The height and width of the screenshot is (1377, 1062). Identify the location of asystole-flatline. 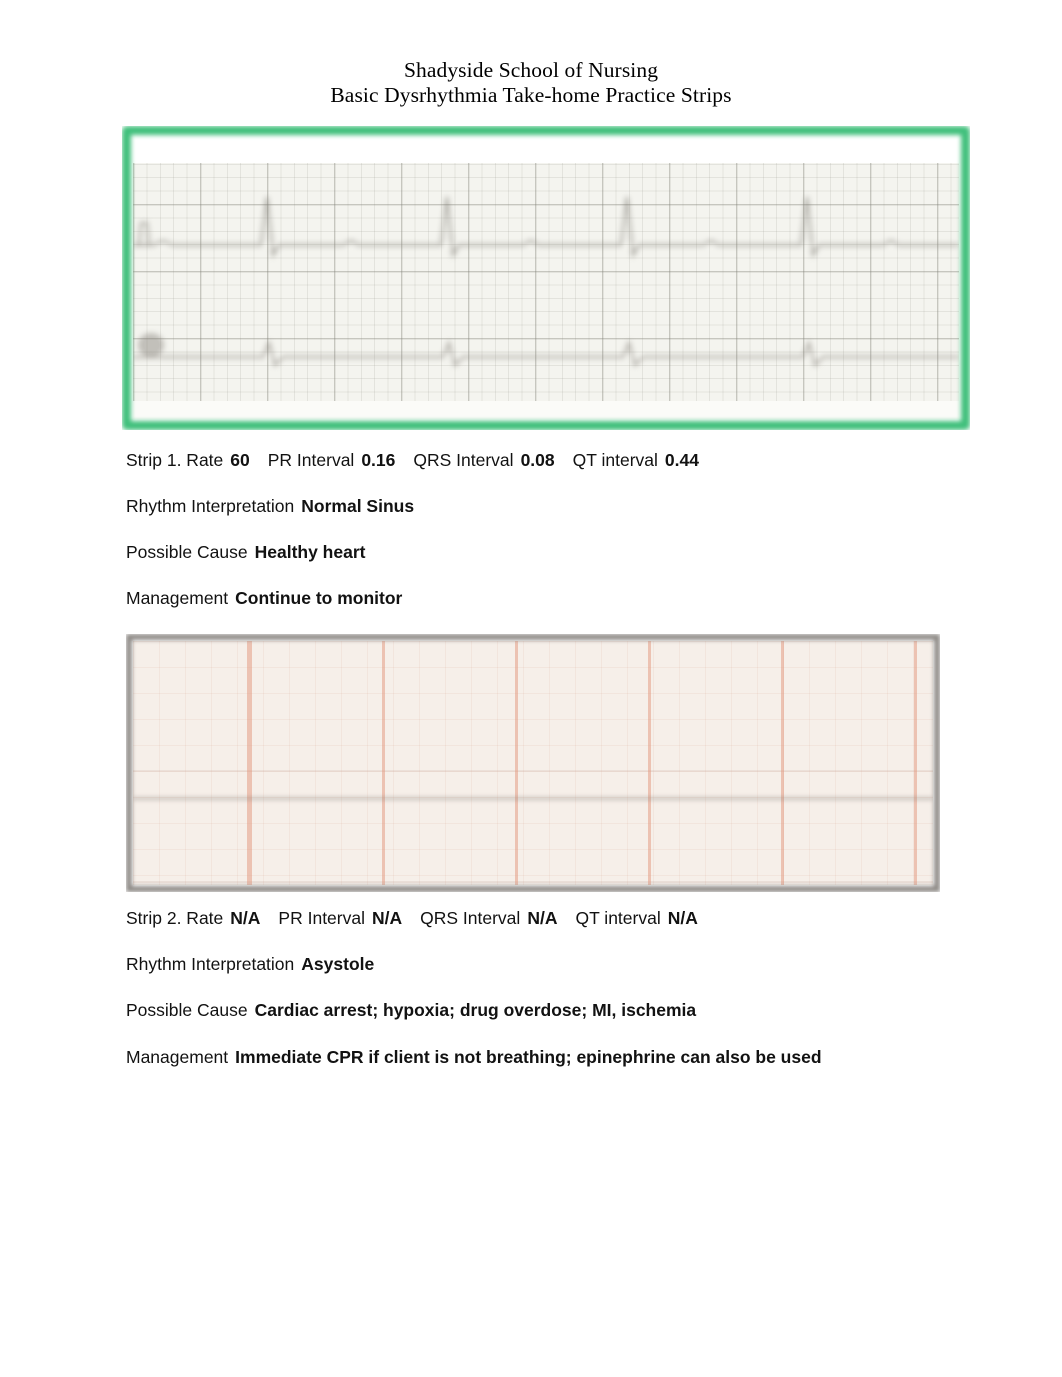
(533, 798).